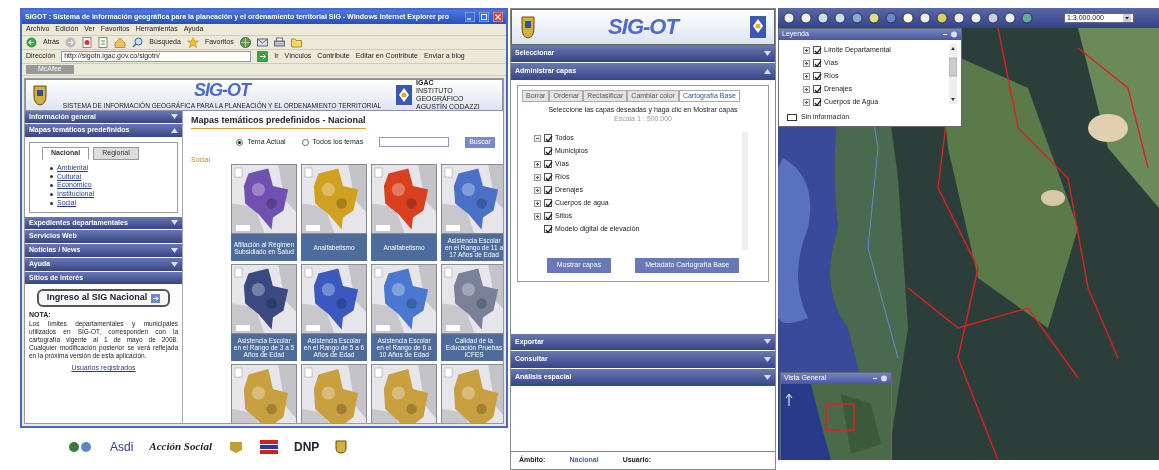 Image resolution: width=1159 pixels, height=470 pixels. Describe the element at coordinates (122, 447) in the screenshot. I see `partner-logo: Asdi` at that location.